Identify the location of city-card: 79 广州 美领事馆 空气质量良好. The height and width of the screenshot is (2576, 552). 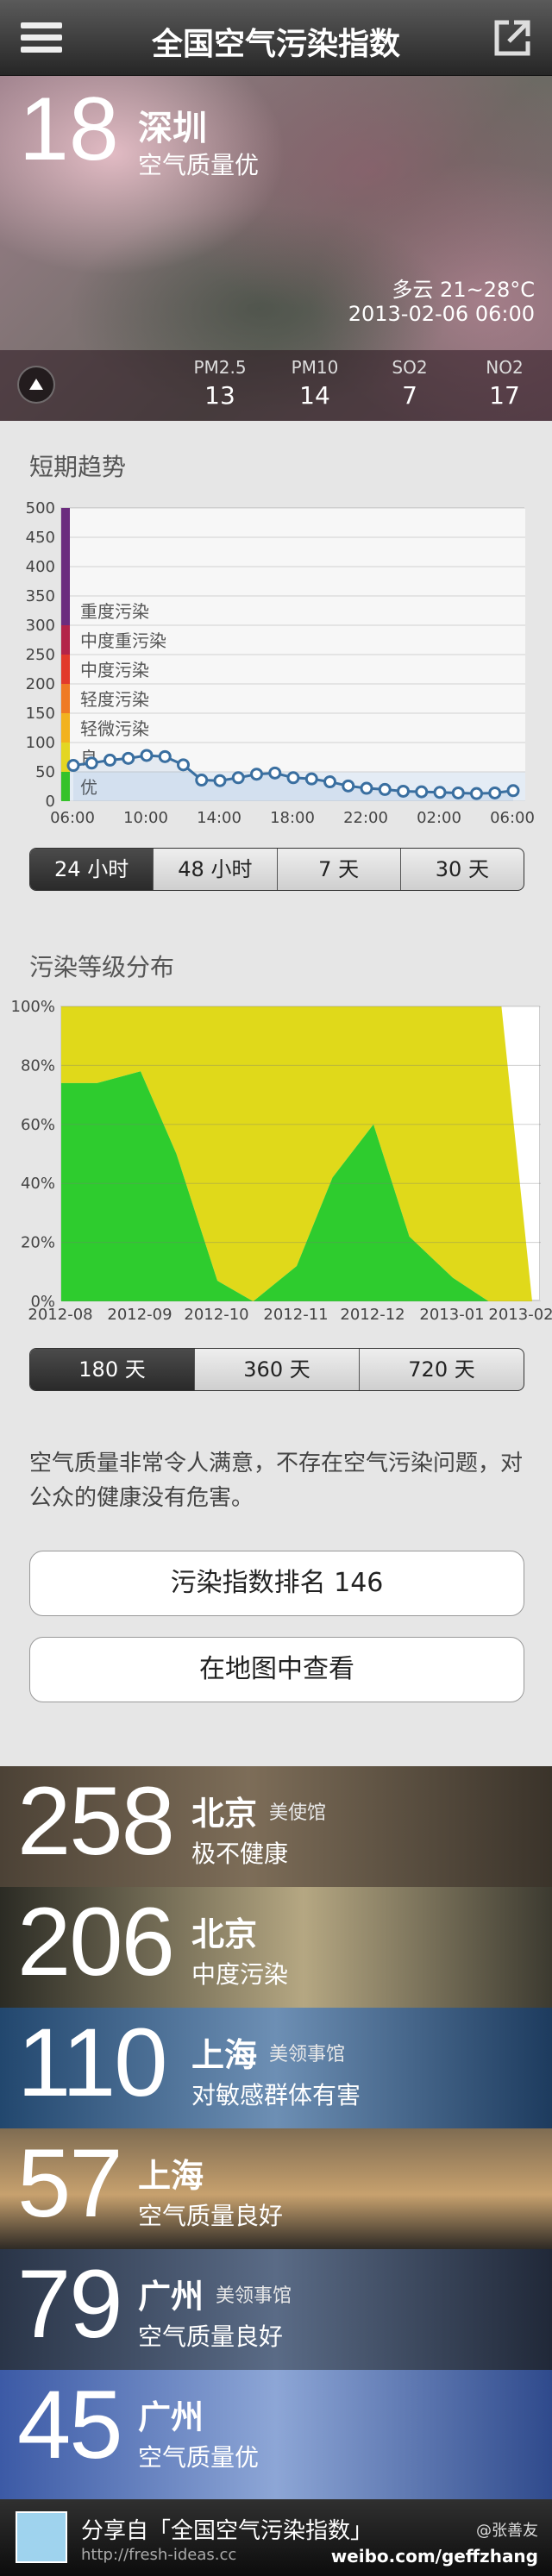
(276, 2309).